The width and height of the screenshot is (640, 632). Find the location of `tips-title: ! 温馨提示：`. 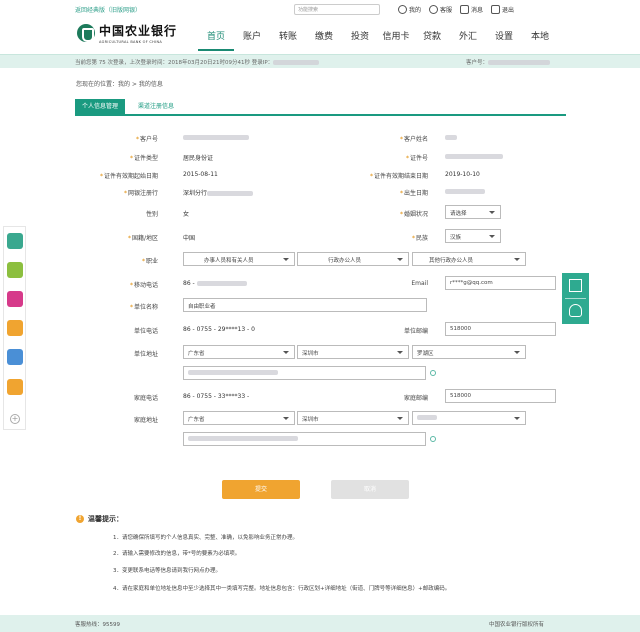

tips-title: ! 温馨提示： is located at coordinates (99, 519).